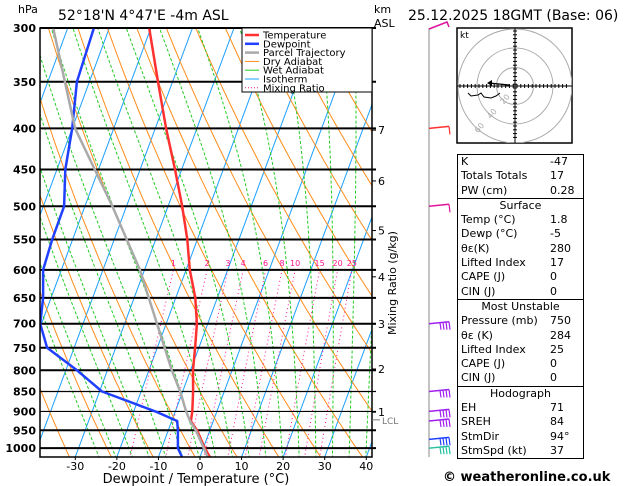 This screenshot has width=629, height=486. I want to click on index-row: θε(K) 280, so click(516, 248).